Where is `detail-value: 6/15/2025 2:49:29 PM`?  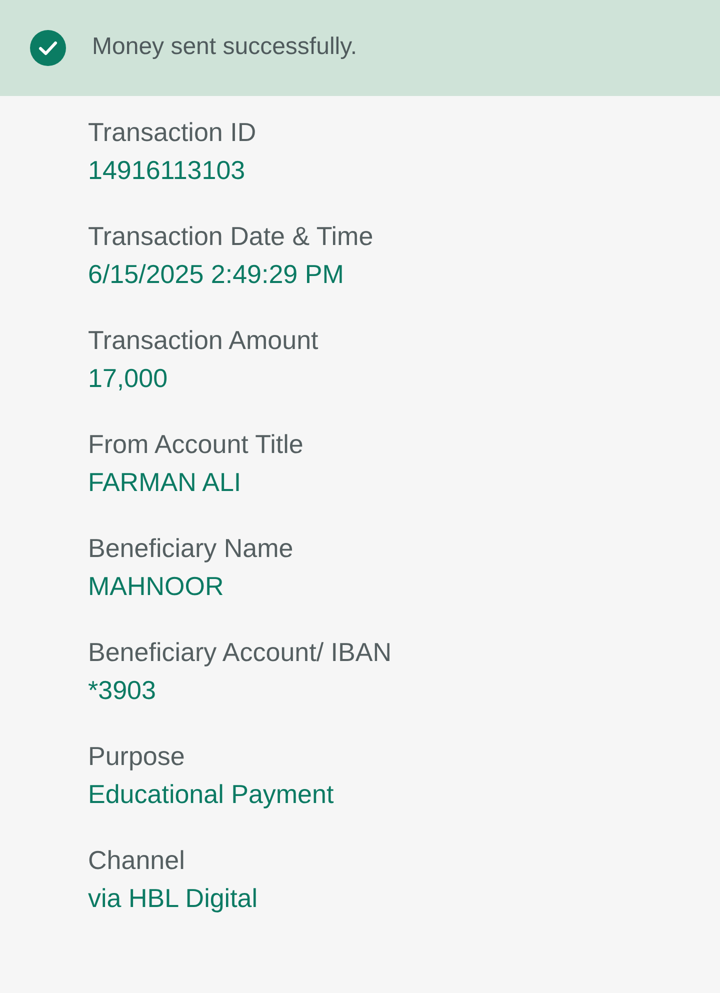 detail-value: 6/15/2025 2:49:29 PM is located at coordinates (216, 274).